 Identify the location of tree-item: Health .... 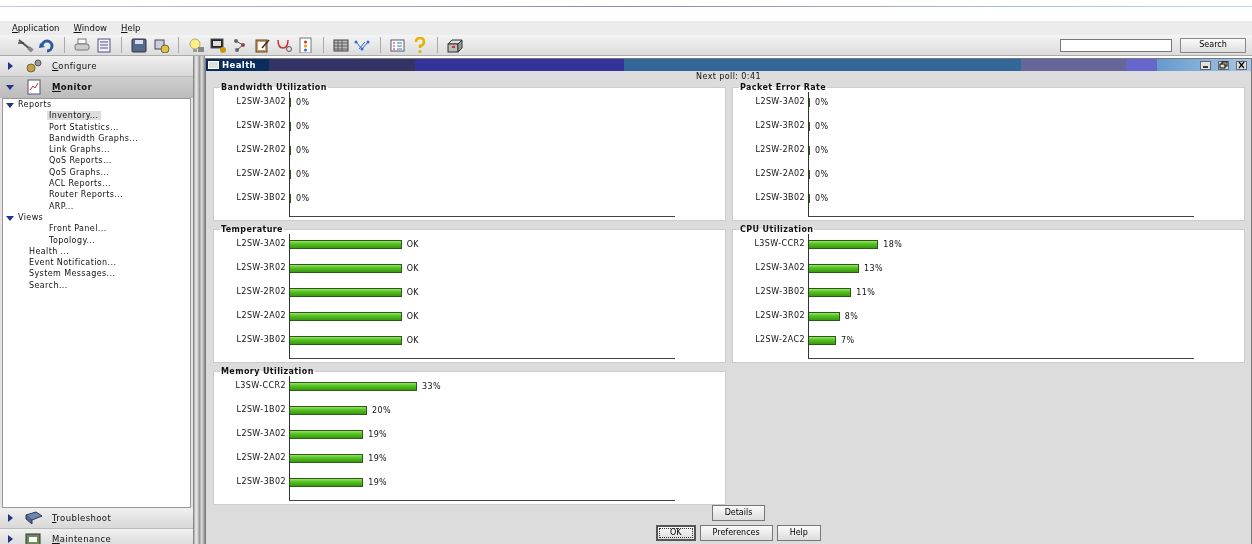
(49, 251).